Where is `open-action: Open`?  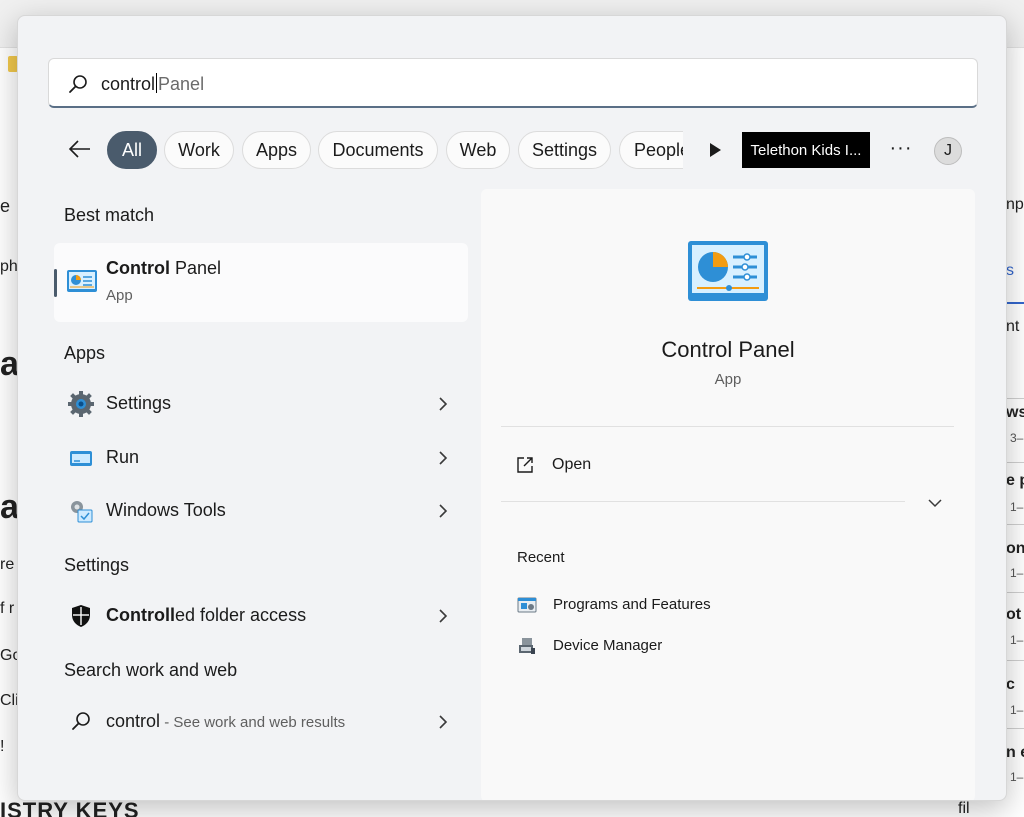
open-action: Open is located at coordinates (615, 466).